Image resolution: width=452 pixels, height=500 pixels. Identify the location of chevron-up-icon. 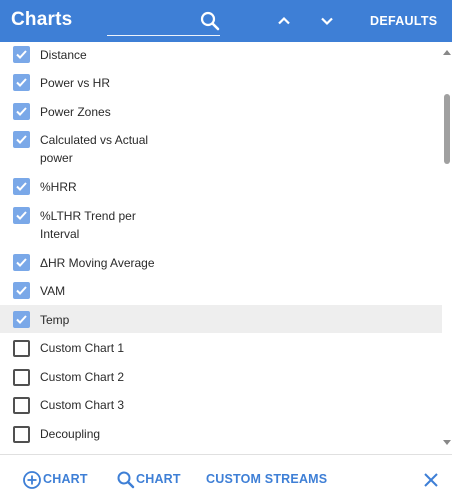
(284, 21).